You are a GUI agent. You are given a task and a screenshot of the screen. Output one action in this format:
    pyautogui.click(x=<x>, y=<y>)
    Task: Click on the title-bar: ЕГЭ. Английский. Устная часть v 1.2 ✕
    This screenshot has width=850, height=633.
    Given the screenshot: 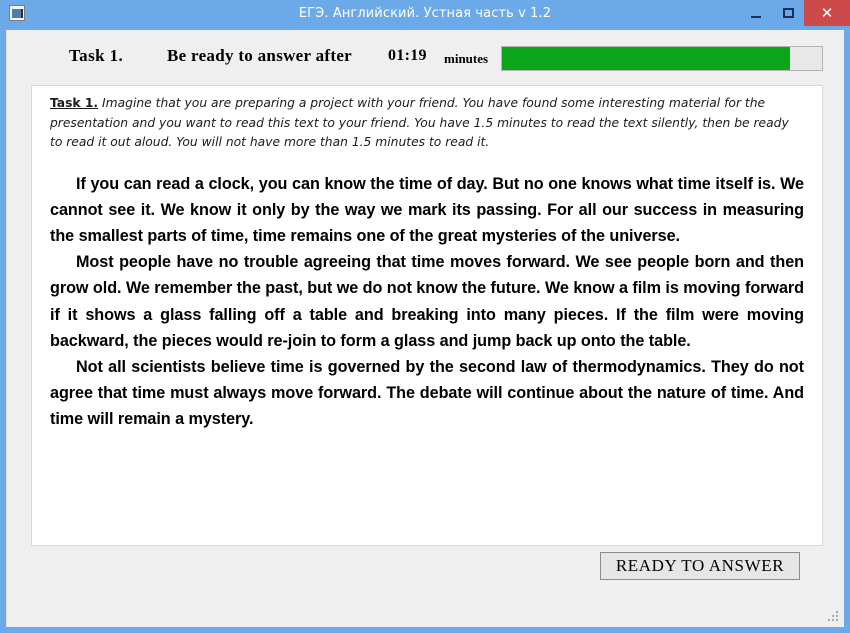 What is the action you would take?
    pyautogui.click(x=425, y=13)
    